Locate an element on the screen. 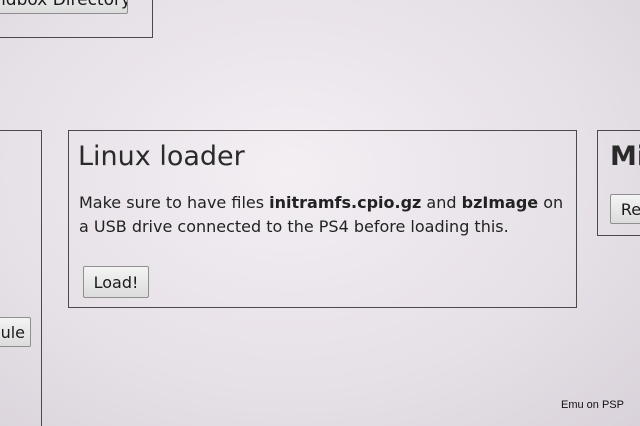 The width and height of the screenshot is (640, 426). load-button: Load! is located at coordinates (116, 282).